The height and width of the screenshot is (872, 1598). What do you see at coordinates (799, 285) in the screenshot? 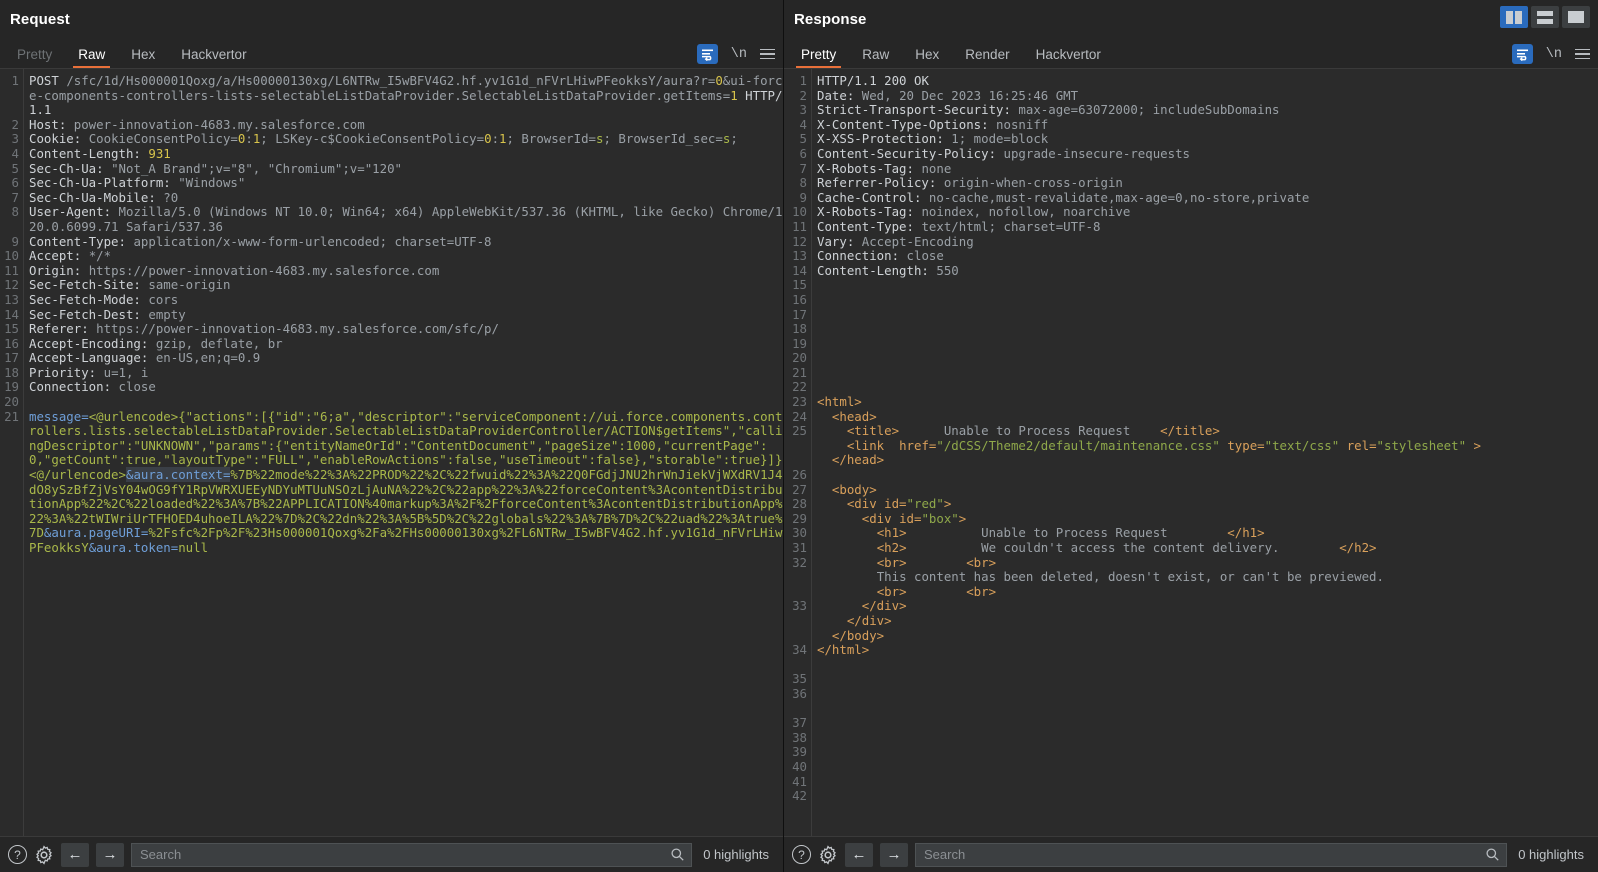
I see `line-number: 15` at bounding box center [799, 285].